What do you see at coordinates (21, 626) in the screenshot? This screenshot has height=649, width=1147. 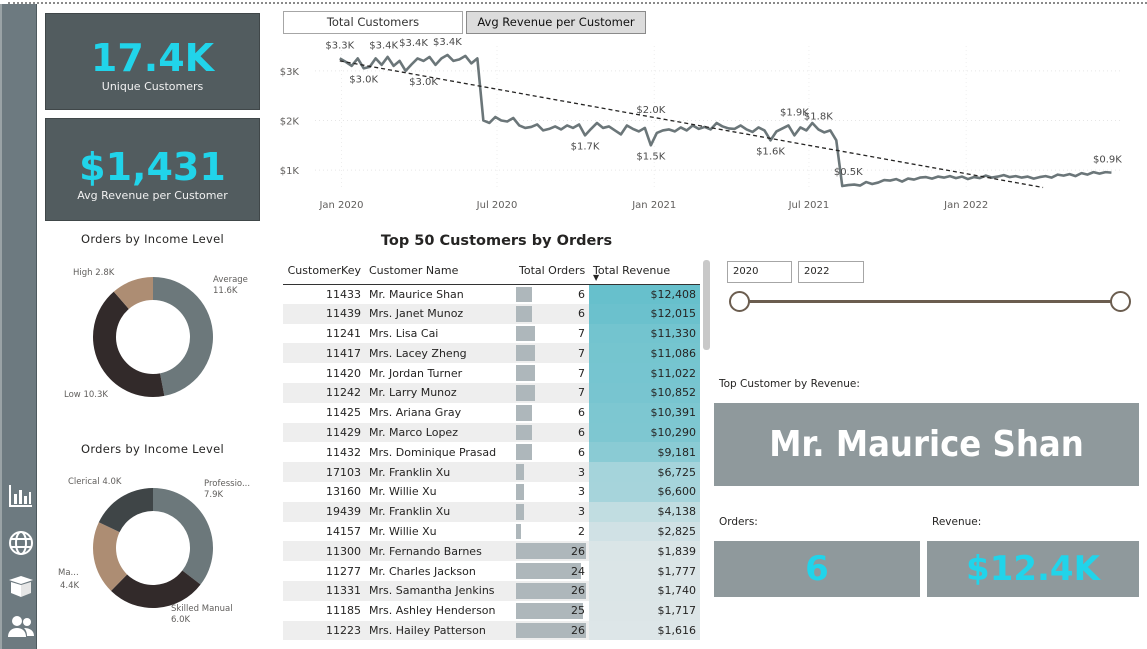 I see `people-icon` at bounding box center [21, 626].